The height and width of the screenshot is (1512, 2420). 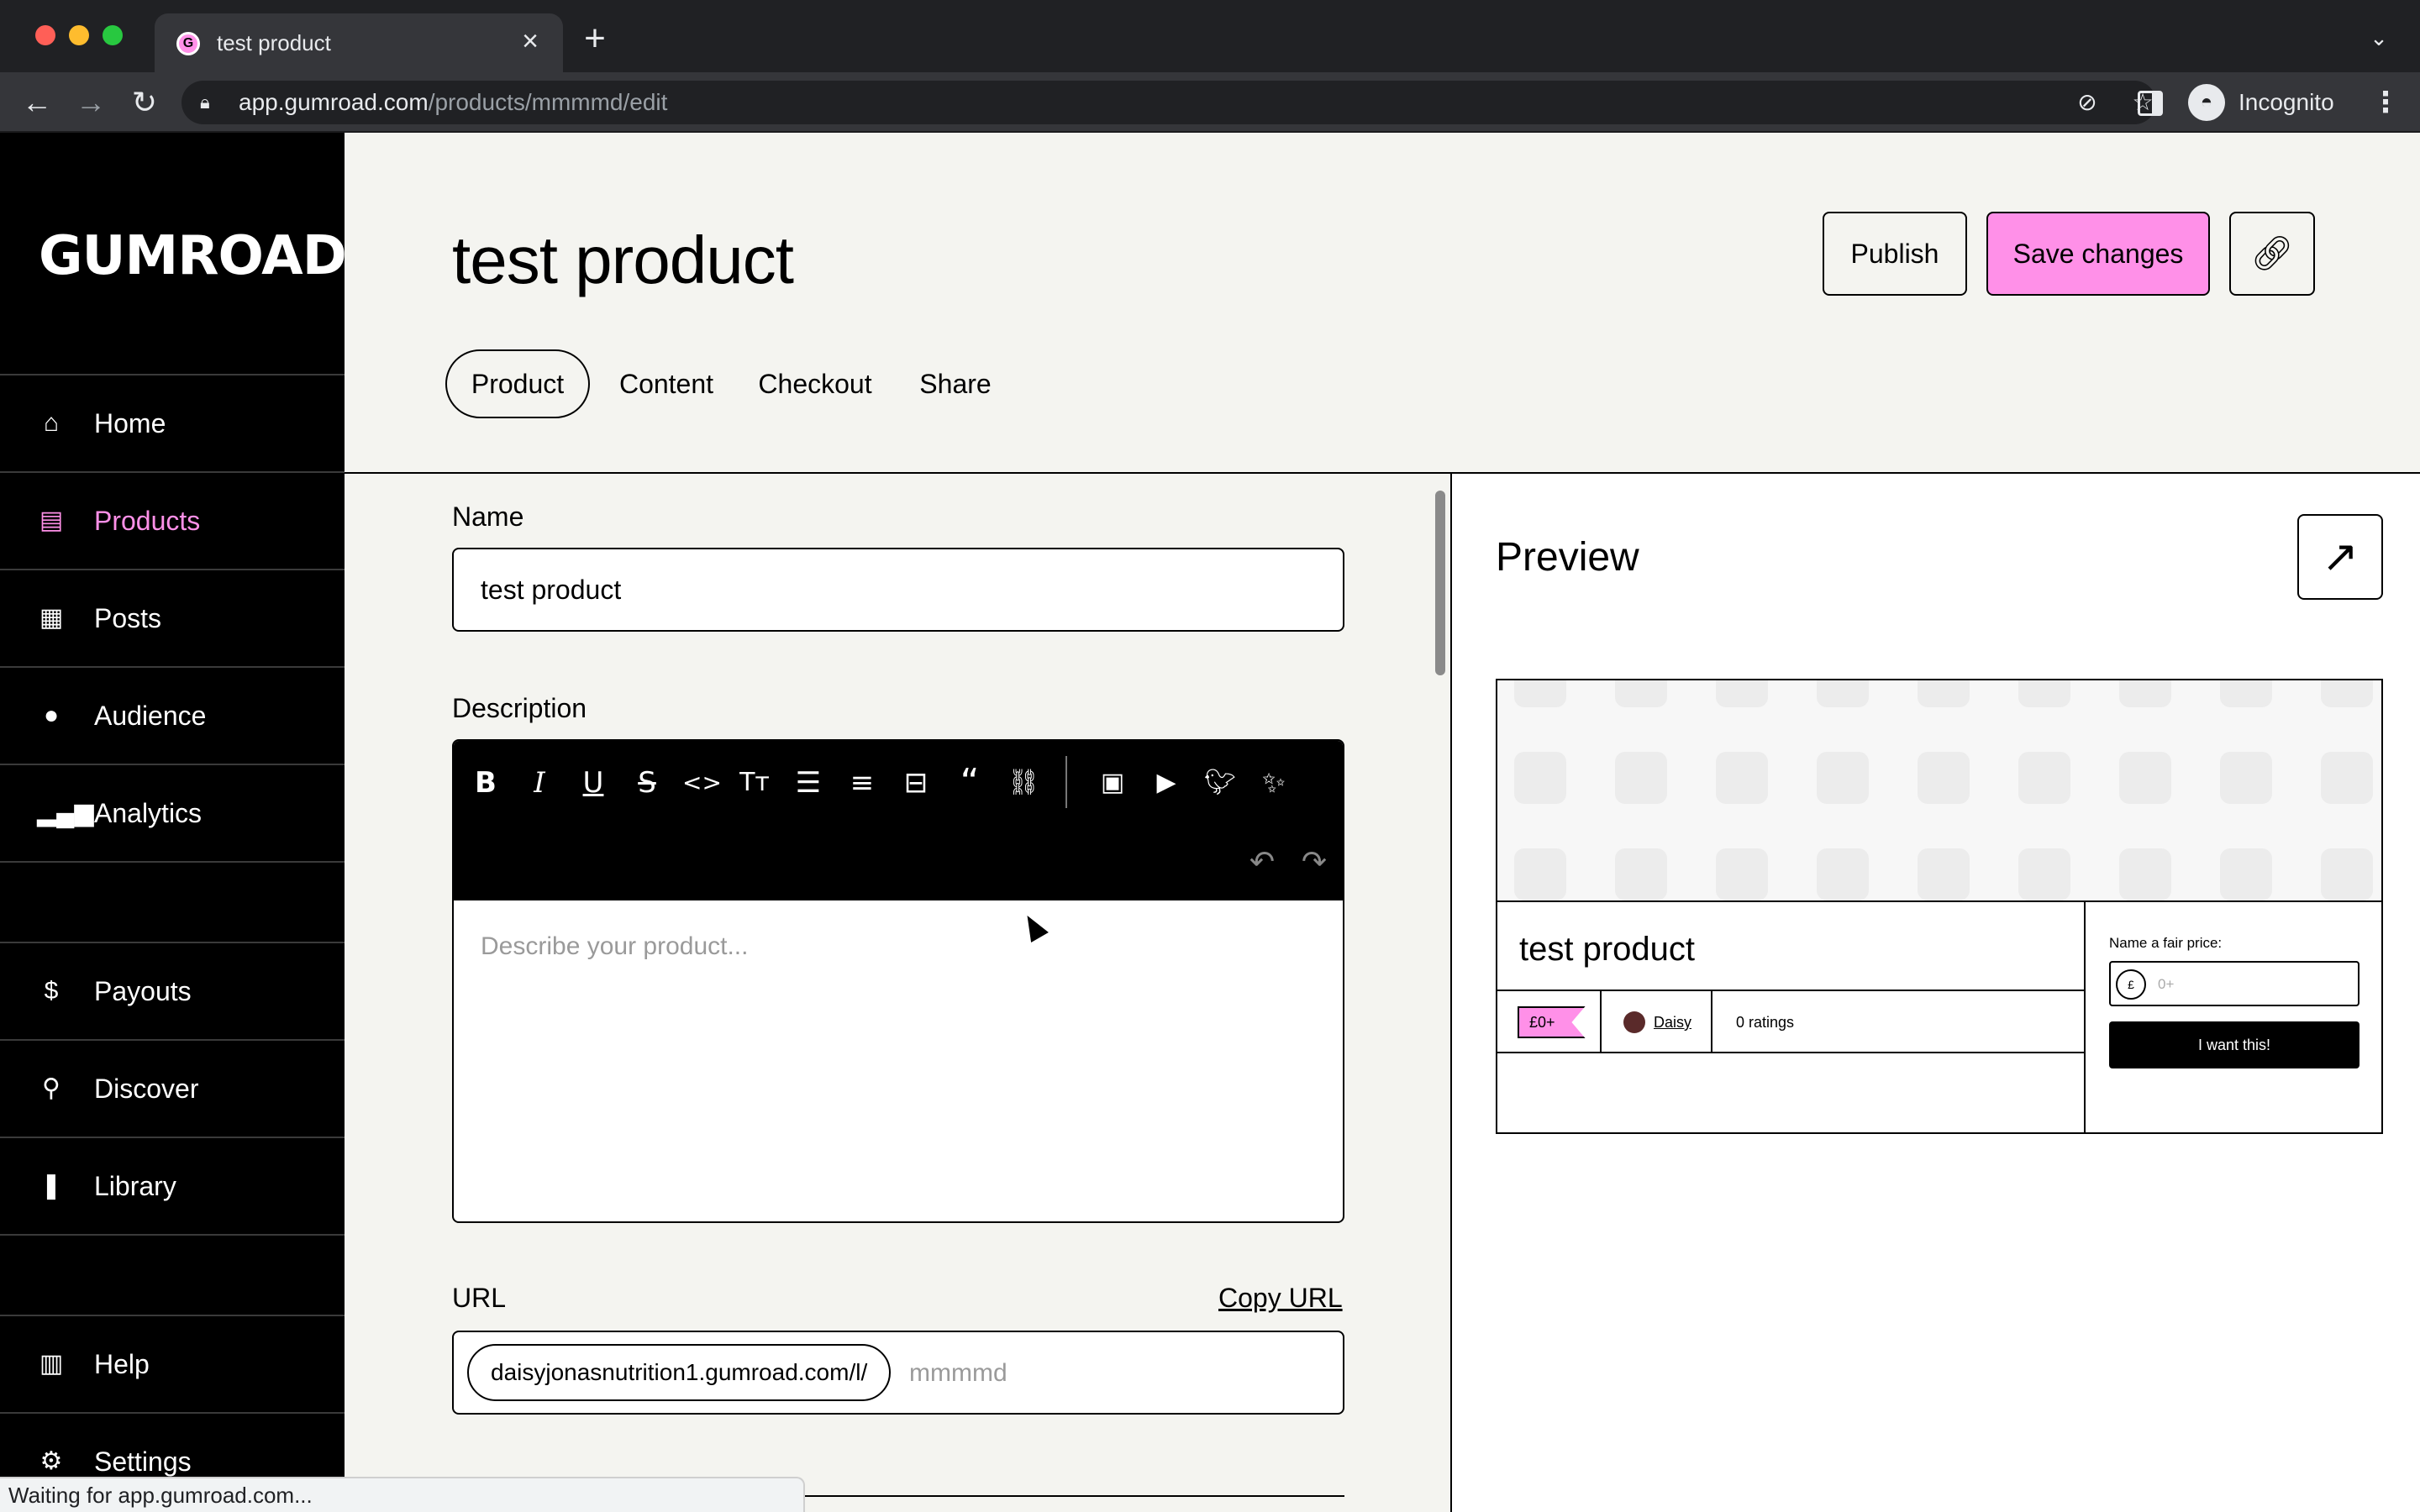 I want to click on sidebar-item-label: Payouts, so click(x=143, y=991).